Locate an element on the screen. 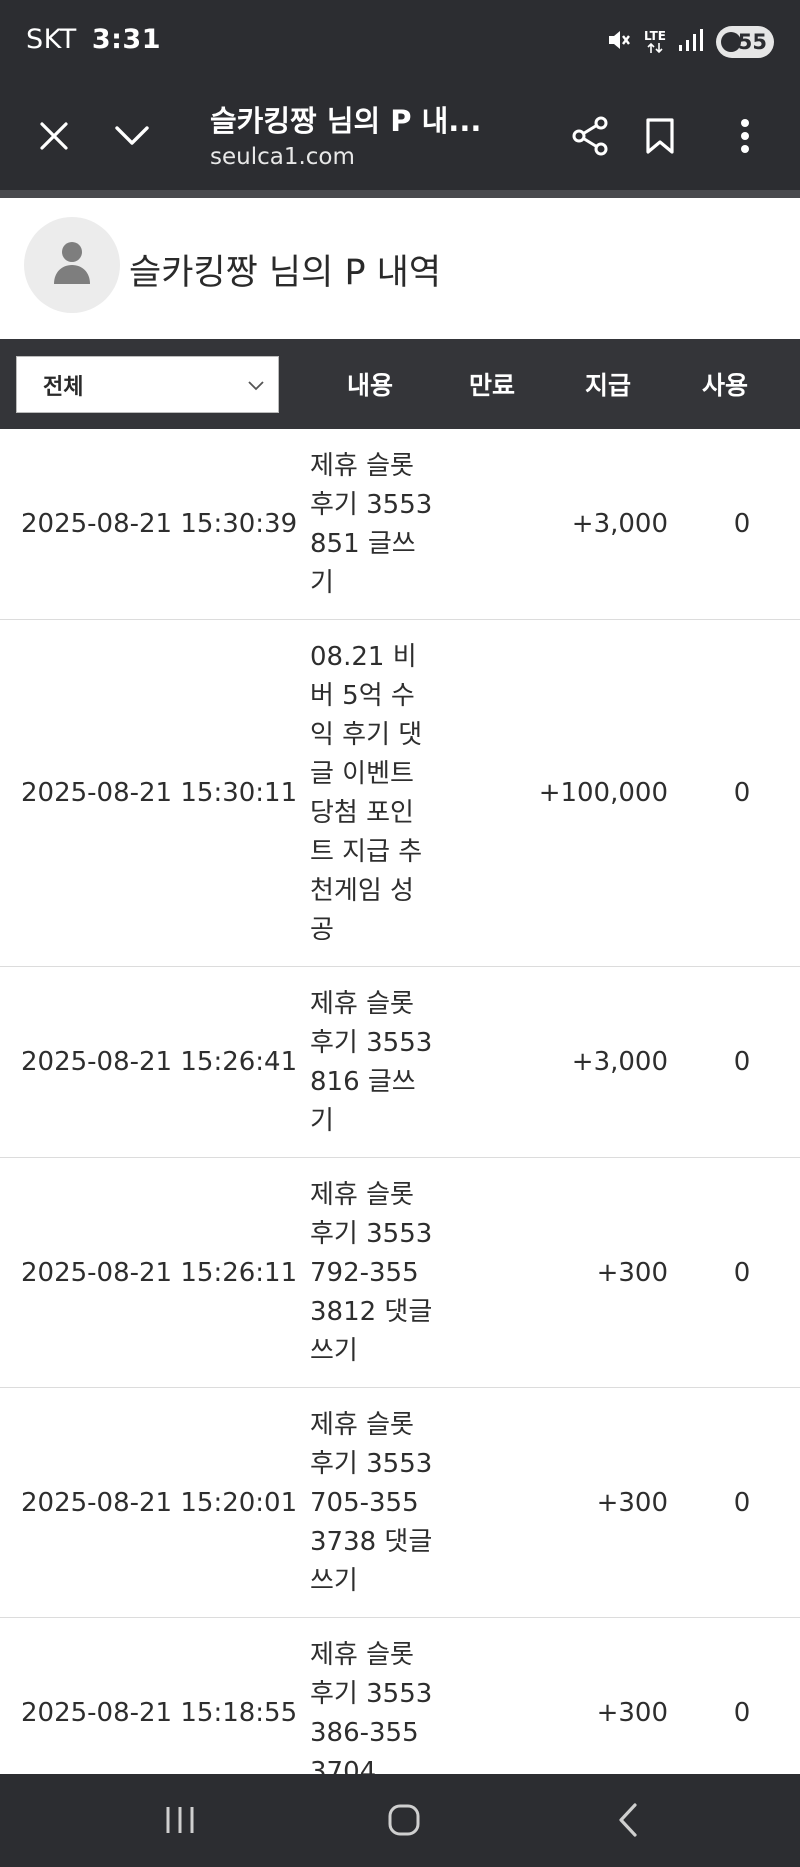 This screenshot has height=1867, width=800. row-date: 2025-08-21 15:20:01 is located at coordinates (159, 1502).